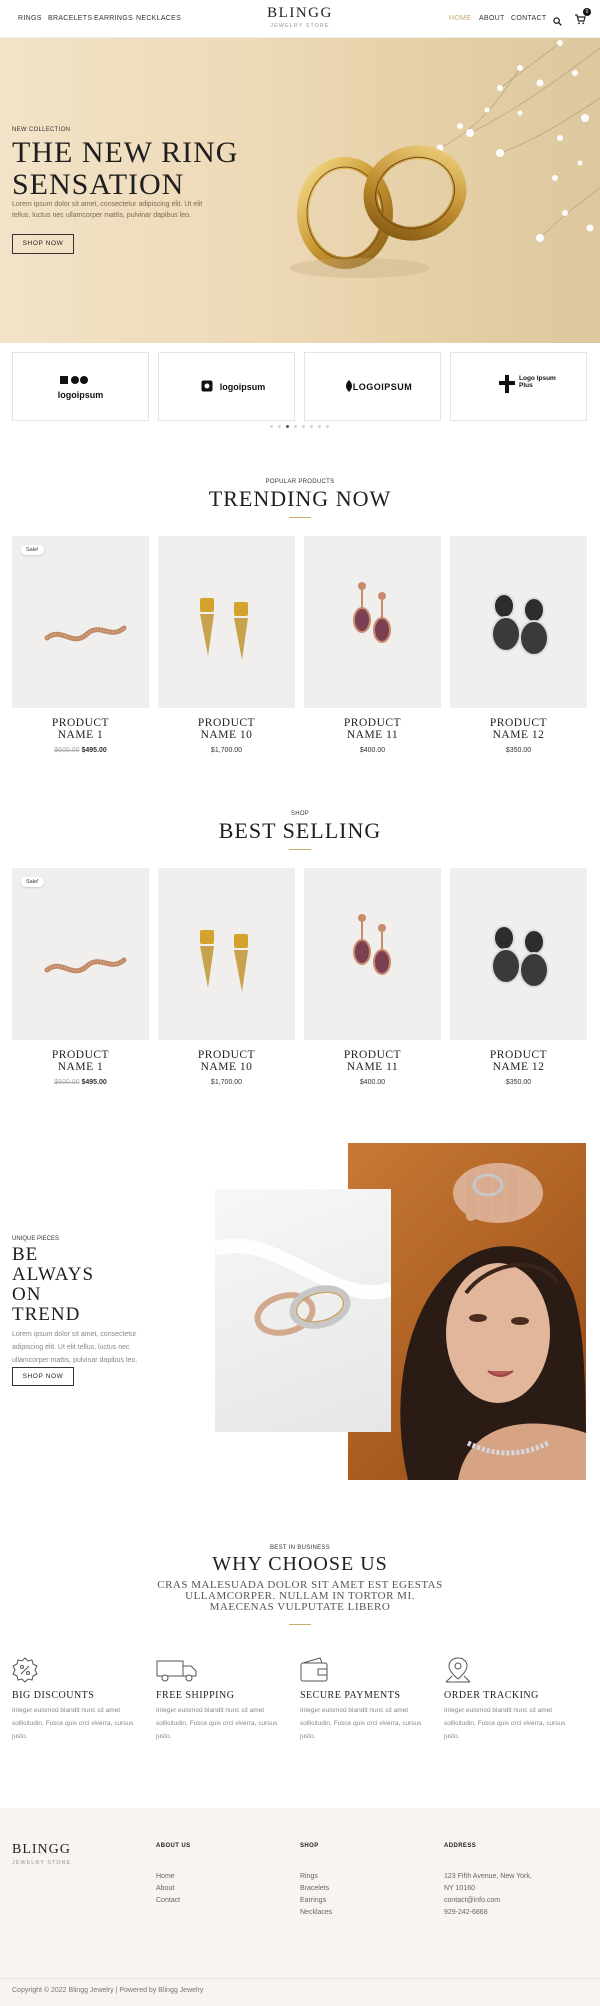  What do you see at coordinates (518, 1082) in the screenshot?
I see `product-price: $350.00` at bounding box center [518, 1082].